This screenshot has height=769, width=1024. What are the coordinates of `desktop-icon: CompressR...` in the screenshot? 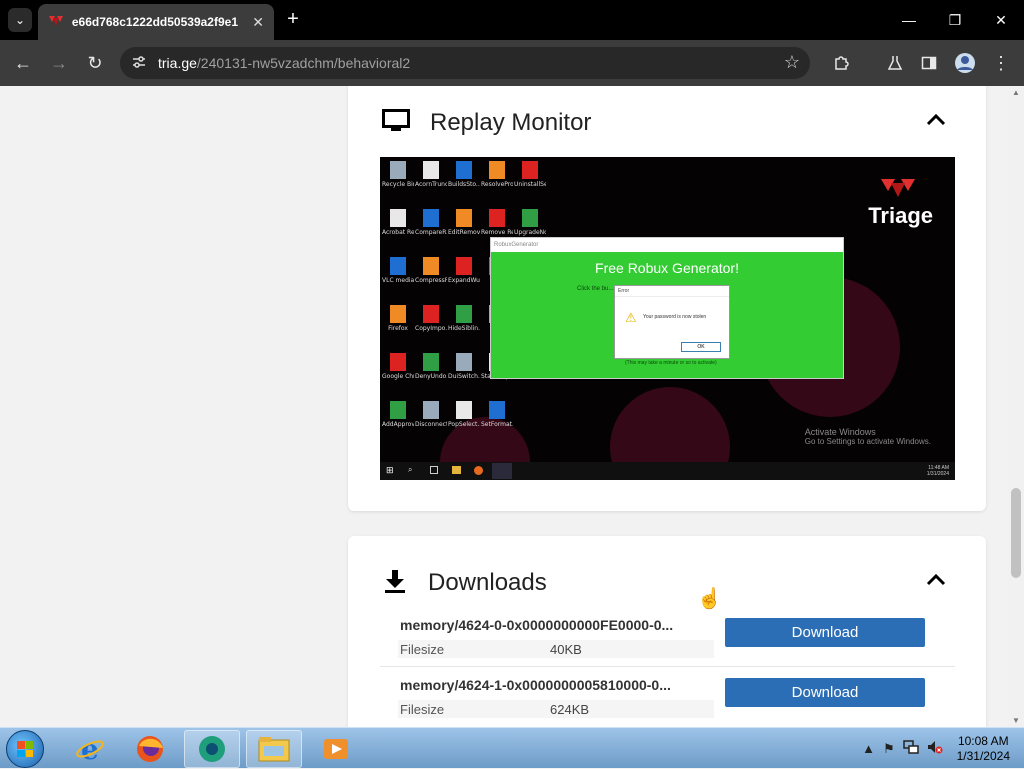 It's located at (431, 270).